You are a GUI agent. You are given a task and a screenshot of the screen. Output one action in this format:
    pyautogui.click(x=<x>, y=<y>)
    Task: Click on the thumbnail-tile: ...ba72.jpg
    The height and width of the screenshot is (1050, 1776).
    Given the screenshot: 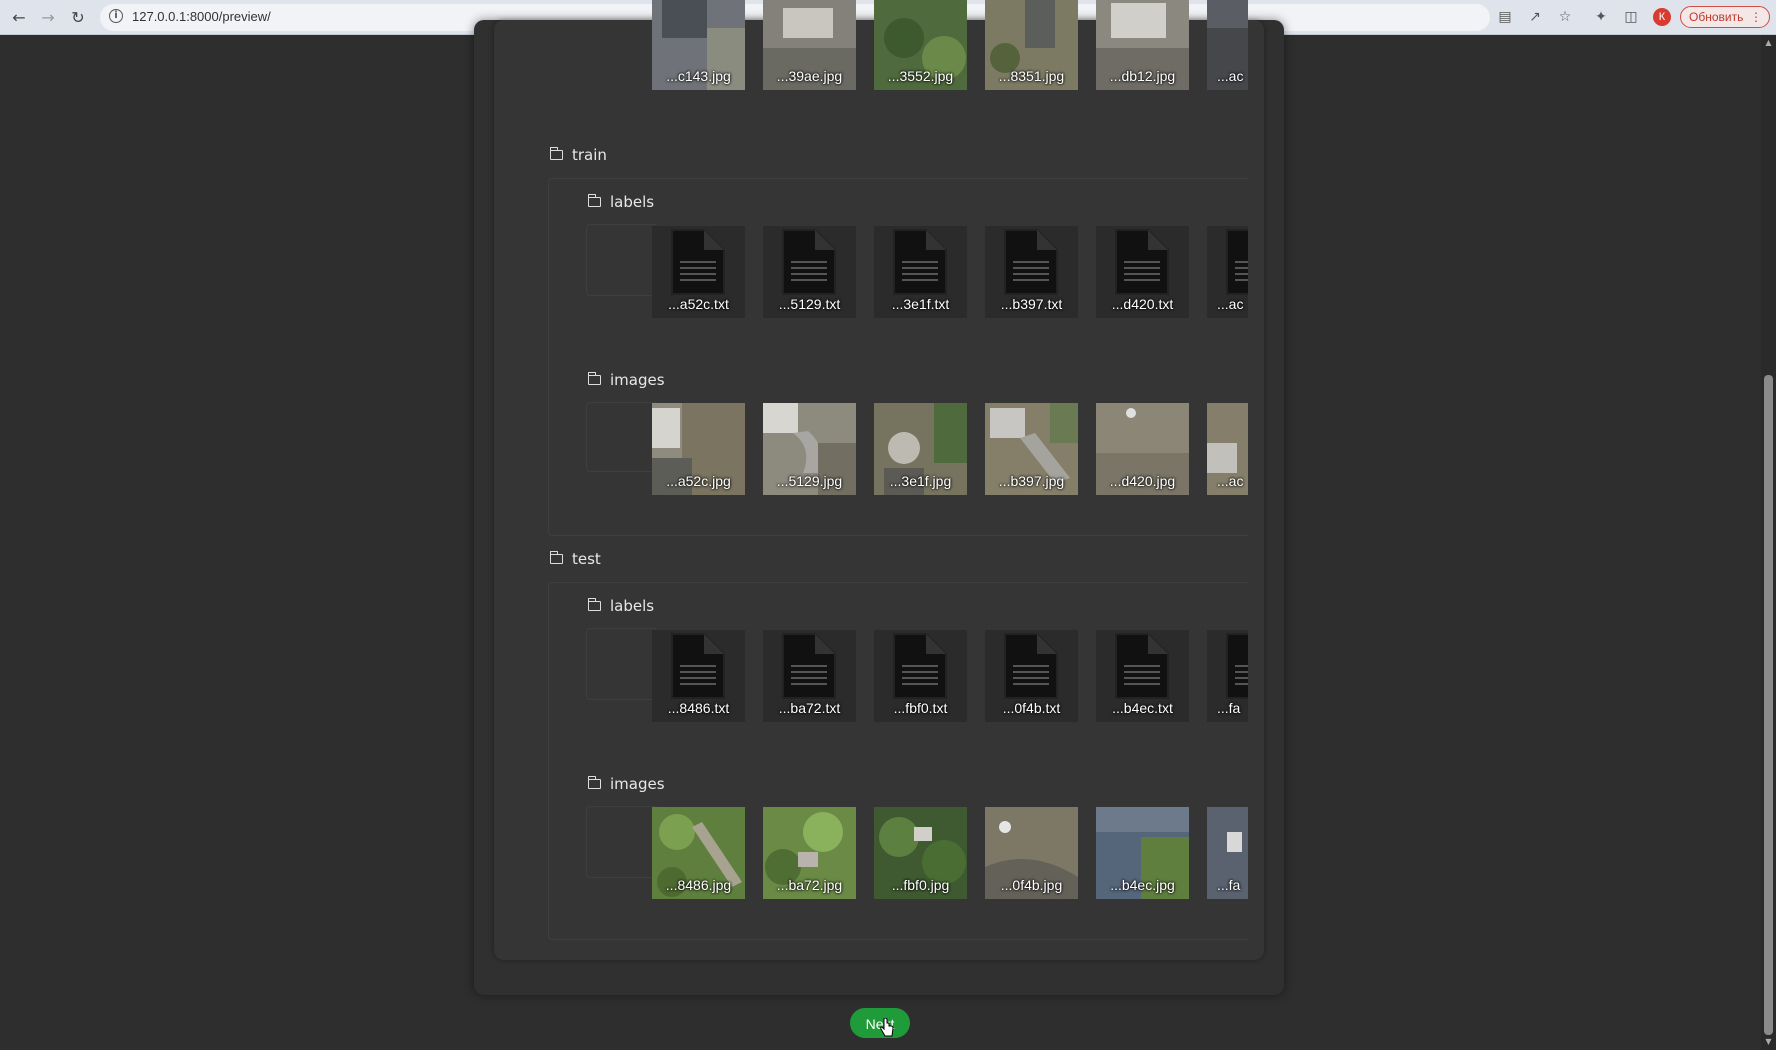 What is the action you would take?
    pyautogui.click(x=809, y=853)
    